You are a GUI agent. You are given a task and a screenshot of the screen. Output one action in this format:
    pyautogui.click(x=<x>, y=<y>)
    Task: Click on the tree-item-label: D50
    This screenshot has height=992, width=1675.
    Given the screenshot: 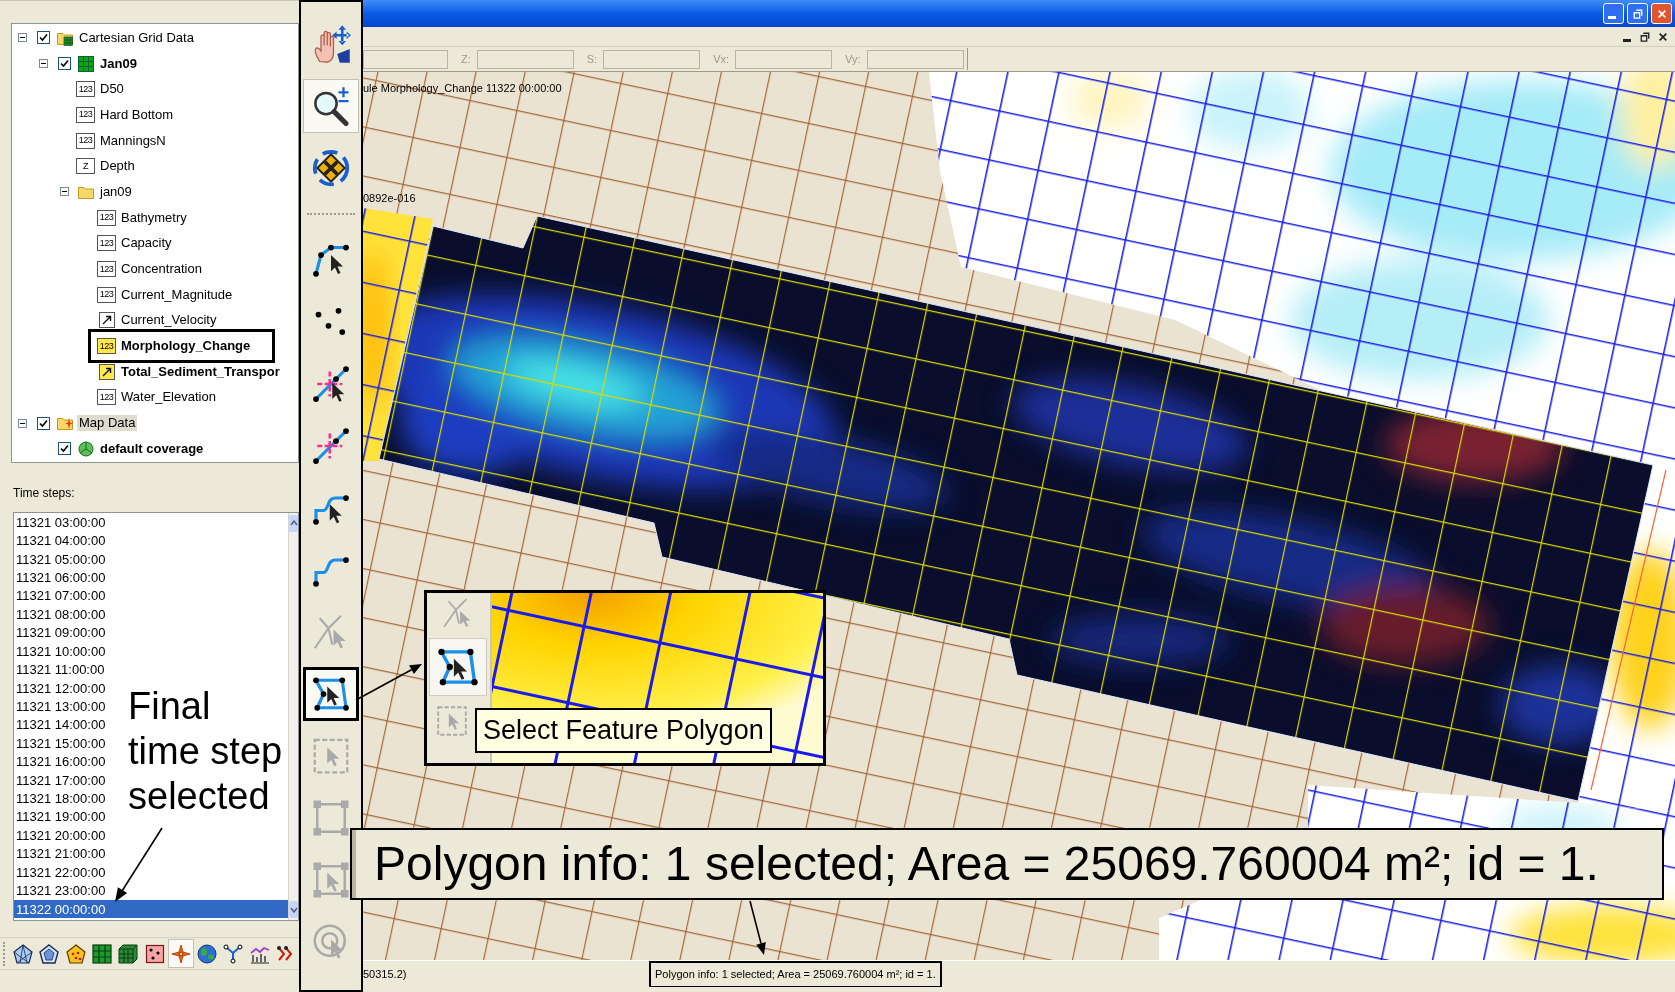 What is the action you would take?
    pyautogui.click(x=112, y=89)
    